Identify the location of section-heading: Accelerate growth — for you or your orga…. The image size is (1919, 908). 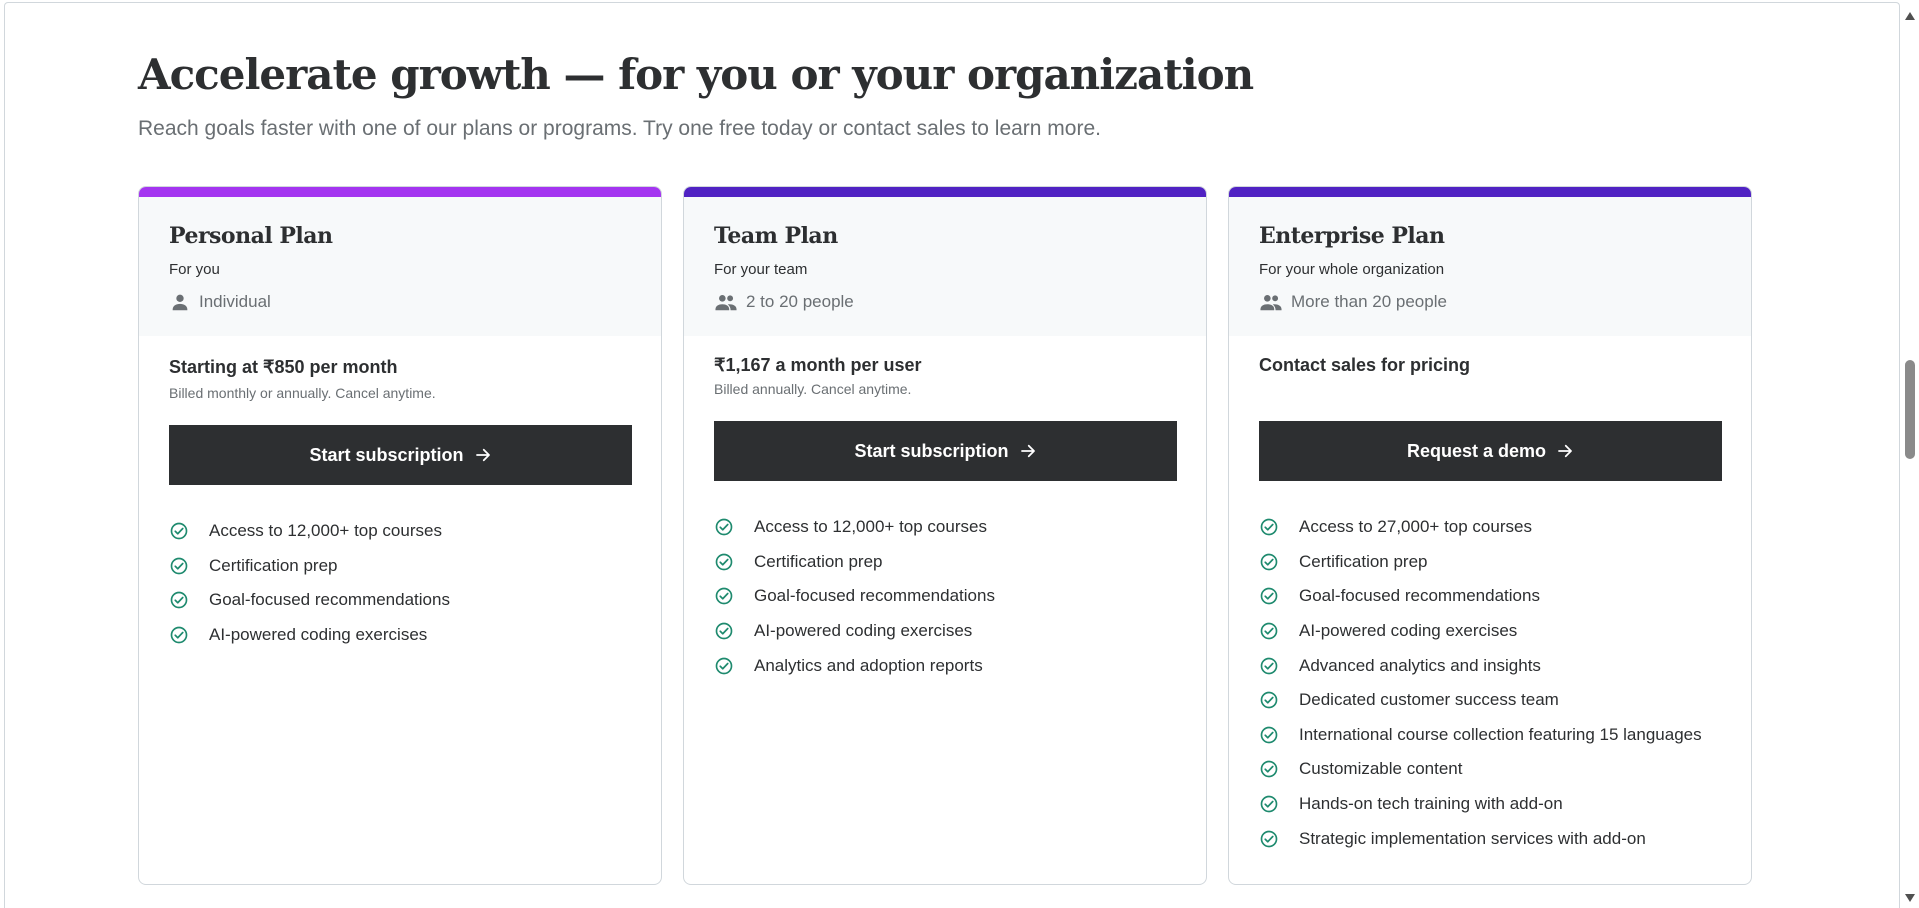
(696, 74).